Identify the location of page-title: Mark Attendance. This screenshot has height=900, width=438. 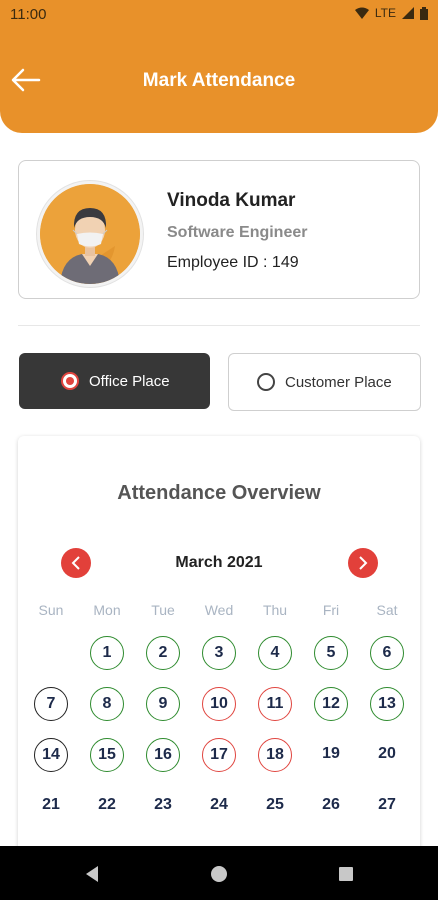
(219, 80).